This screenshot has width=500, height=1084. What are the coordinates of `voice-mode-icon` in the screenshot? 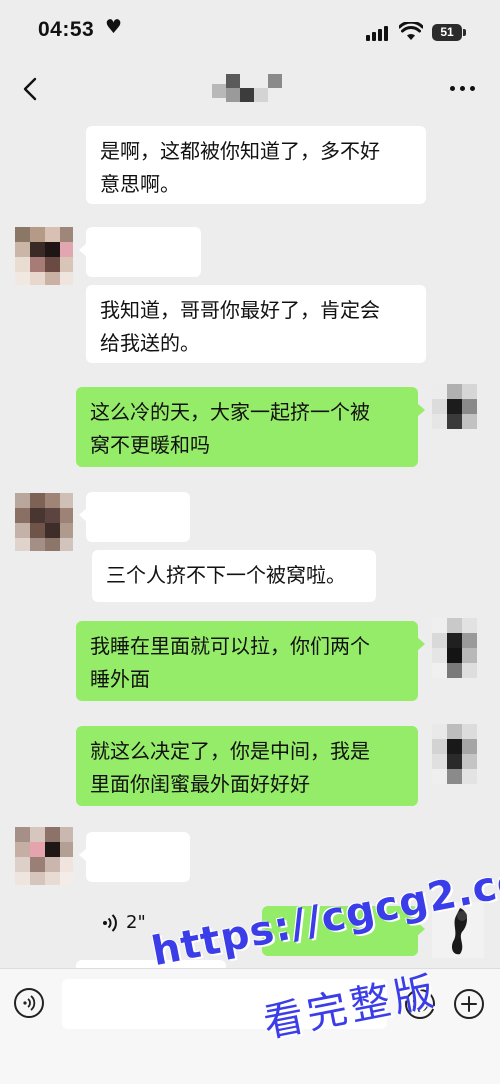 It's located at (29, 1003).